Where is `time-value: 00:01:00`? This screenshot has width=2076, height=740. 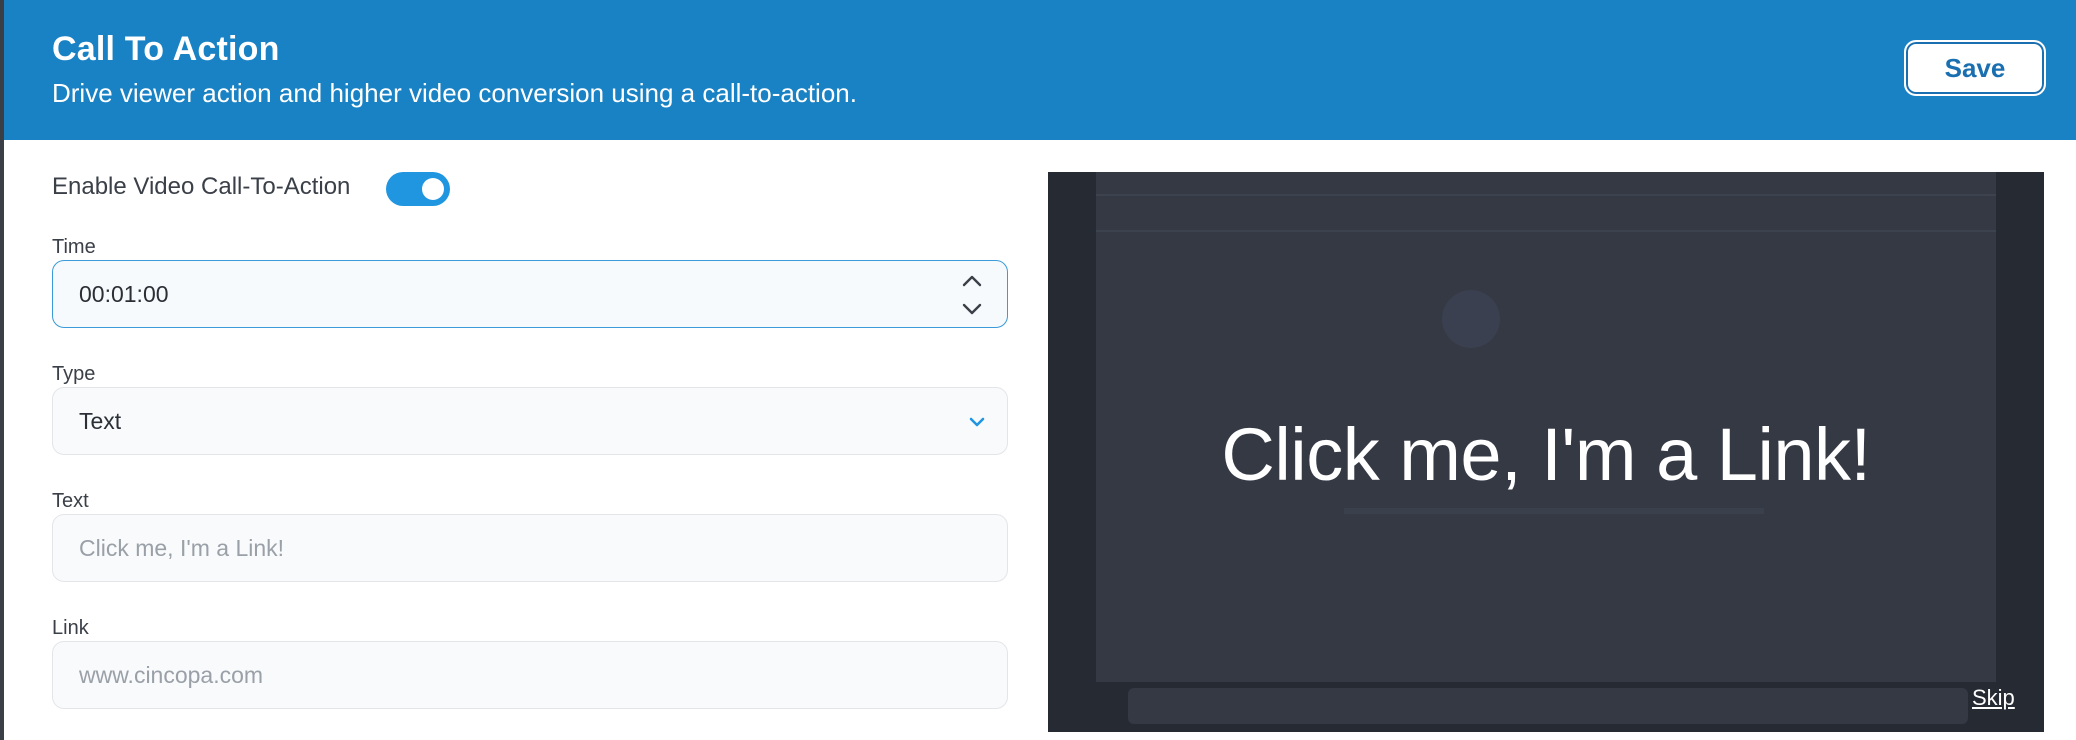
time-value: 00:01:00 is located at coordinates (124, 294).